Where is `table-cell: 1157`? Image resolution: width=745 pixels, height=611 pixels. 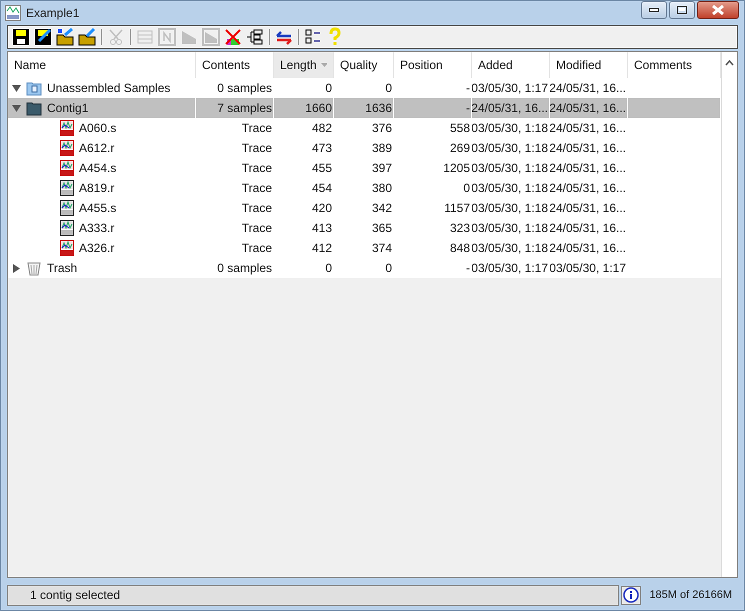
table-cell: 1157 is located at coordinates (457, 208).